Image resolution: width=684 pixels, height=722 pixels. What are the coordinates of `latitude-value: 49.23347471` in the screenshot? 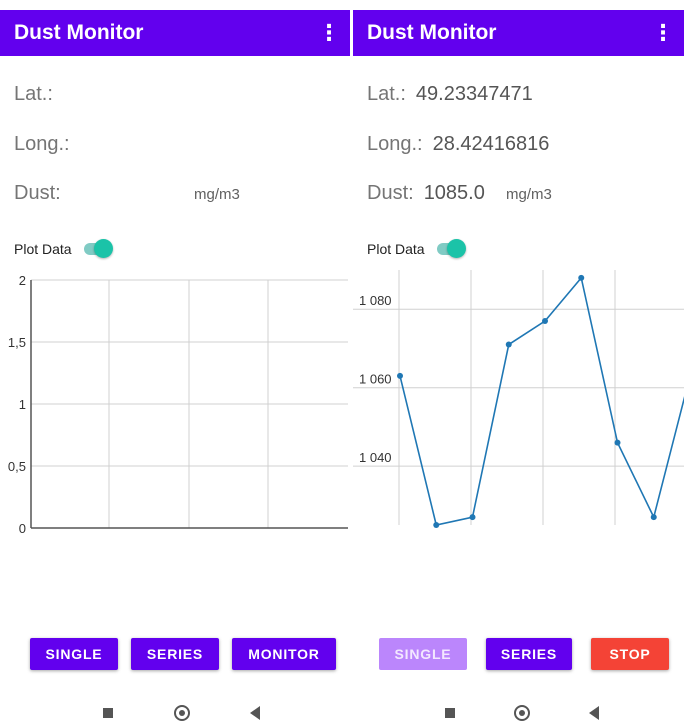 It's located at (474, 94).